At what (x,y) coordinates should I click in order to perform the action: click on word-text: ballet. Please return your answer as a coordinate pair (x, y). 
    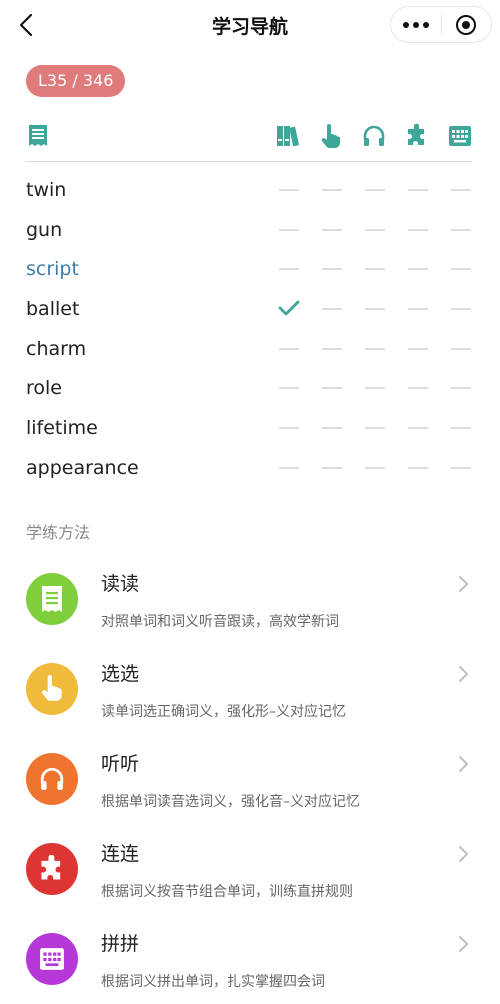
    Looking at the image, I should click on (53, 309).